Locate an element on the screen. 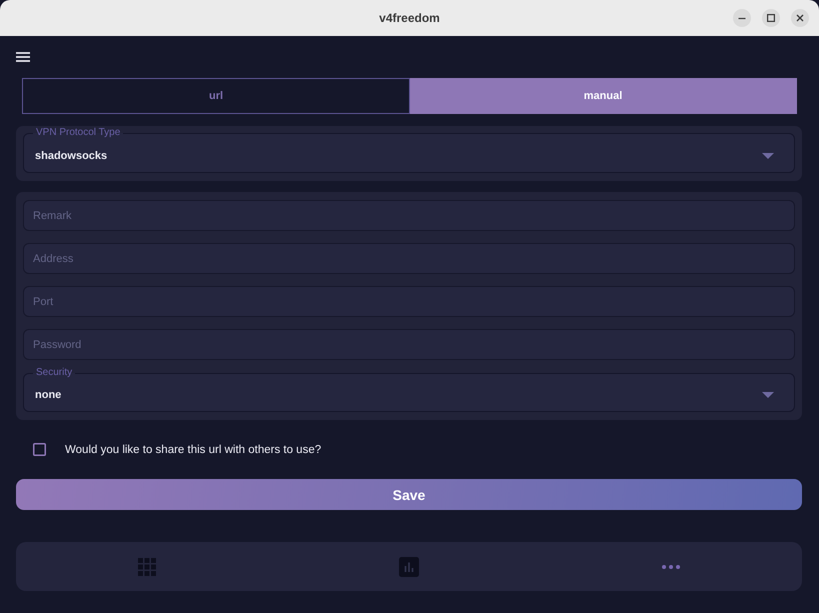 This screenshot has width=819, height=613. tab: manual is located at coordinates (603, 96).